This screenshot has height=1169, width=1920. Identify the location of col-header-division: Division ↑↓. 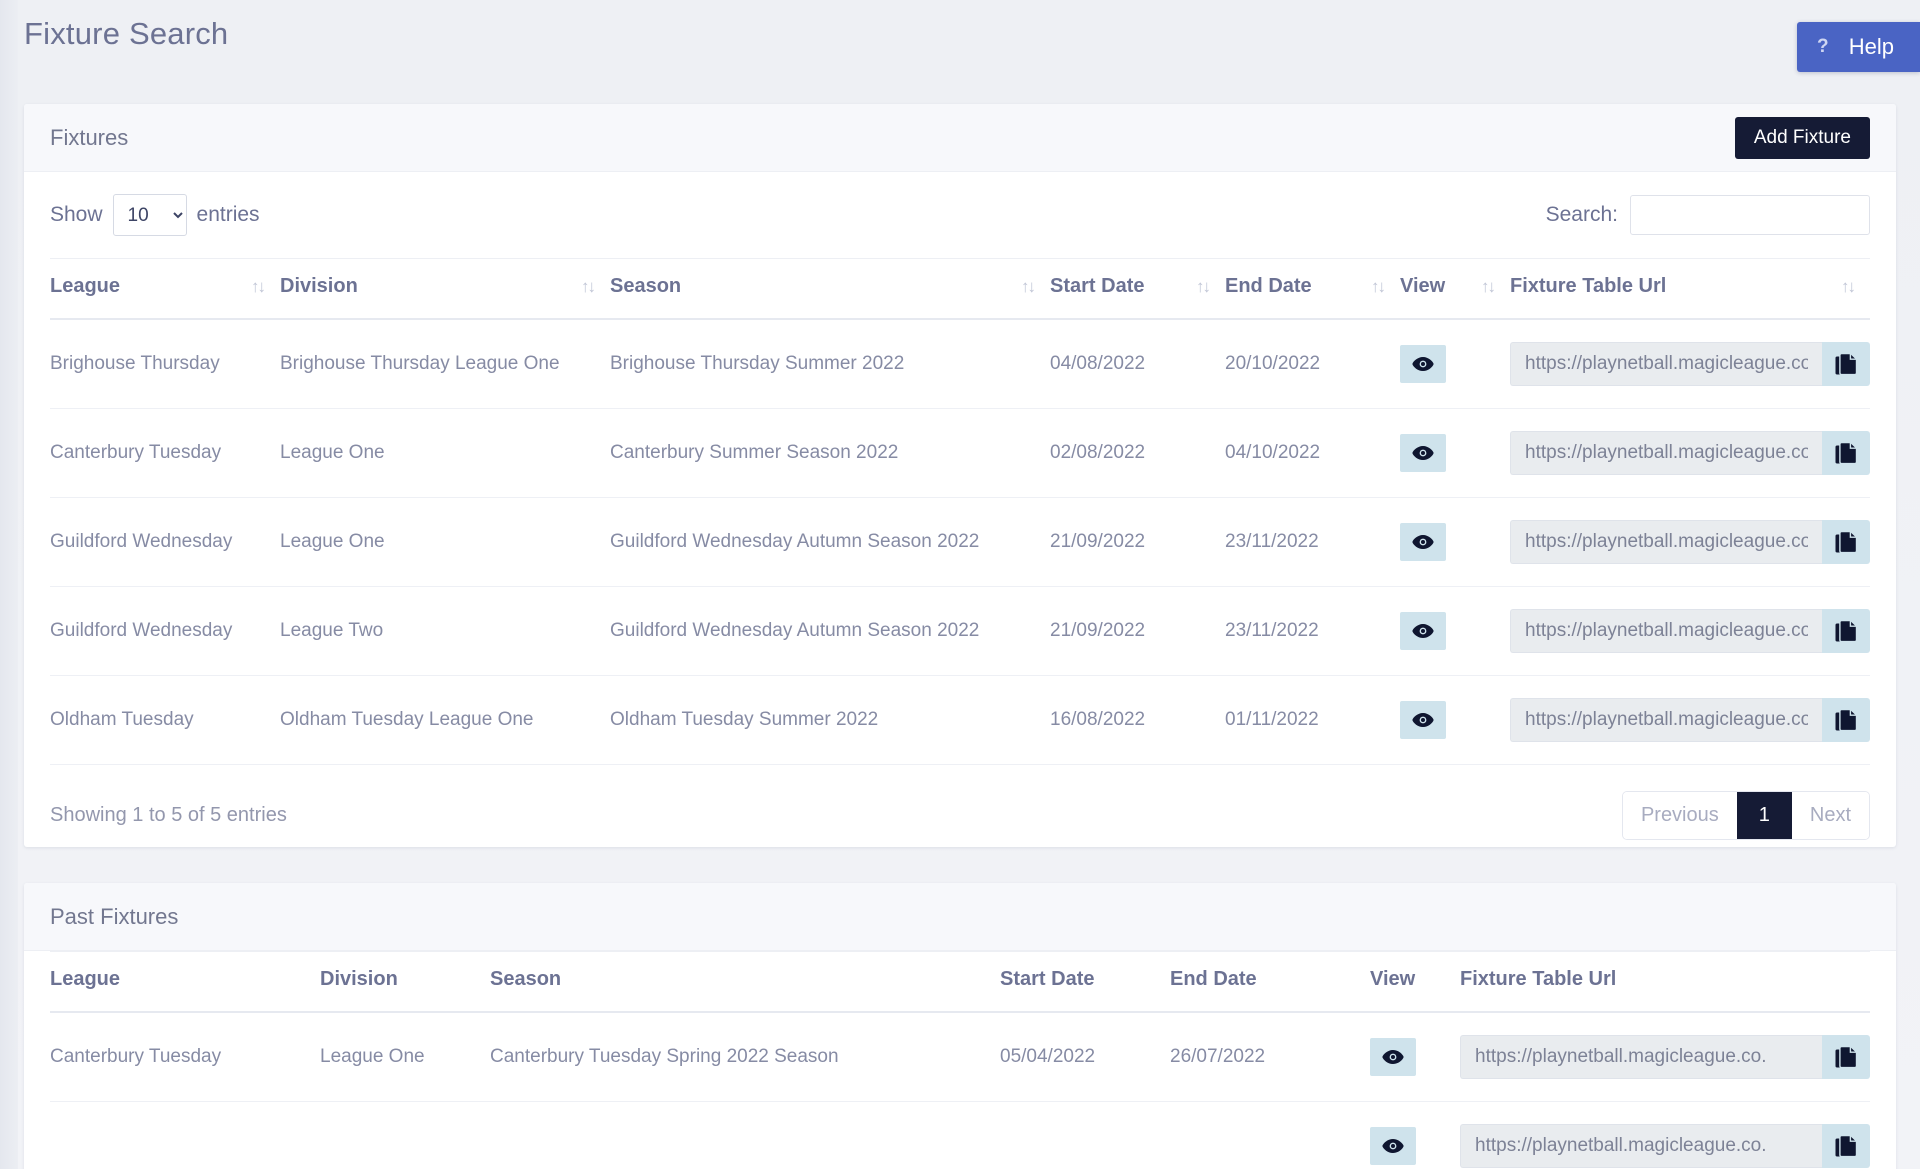
(445, 289).